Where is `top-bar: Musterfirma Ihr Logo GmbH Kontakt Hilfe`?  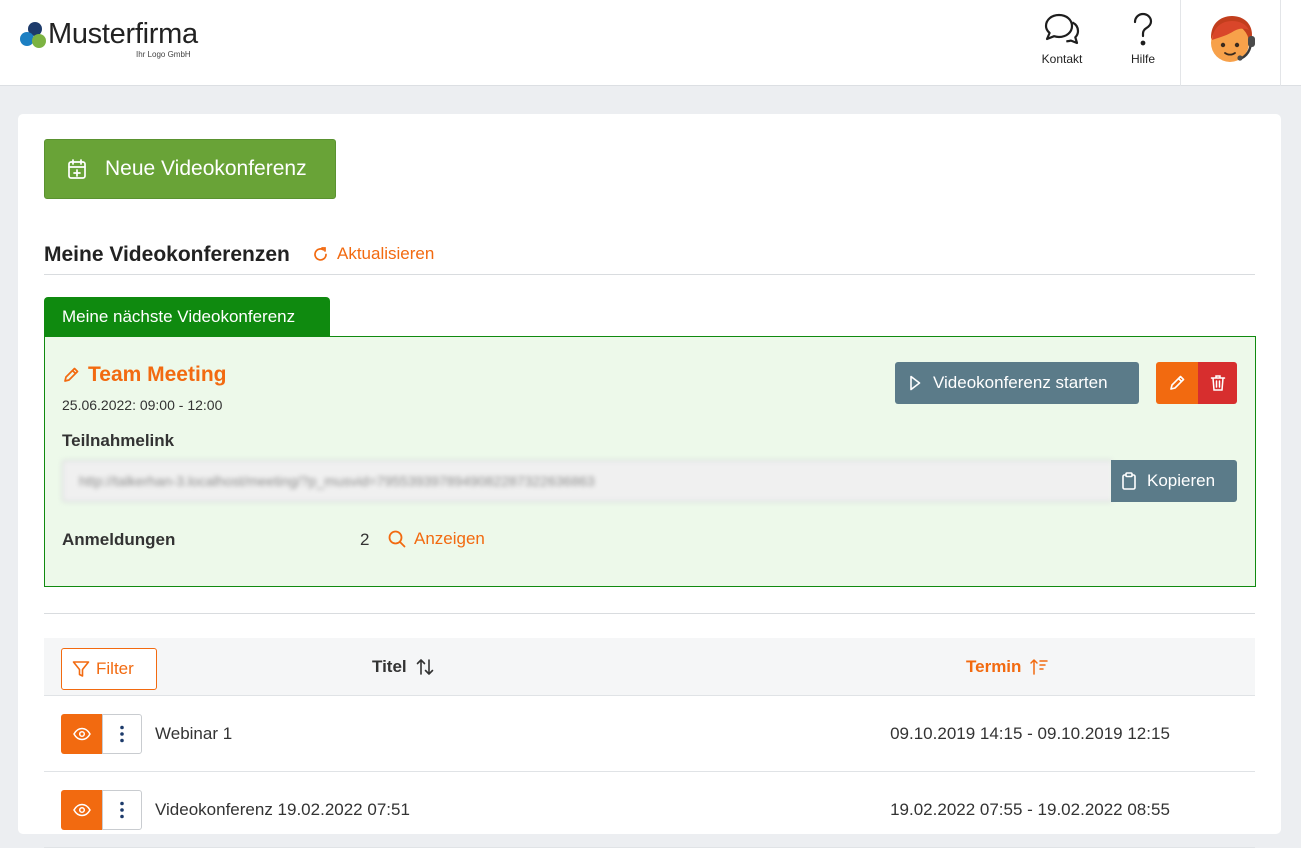 top-bar: Musterfirma Ihr Logo GmbH Kontakt Hilfe is located at coordinates (650, 43).